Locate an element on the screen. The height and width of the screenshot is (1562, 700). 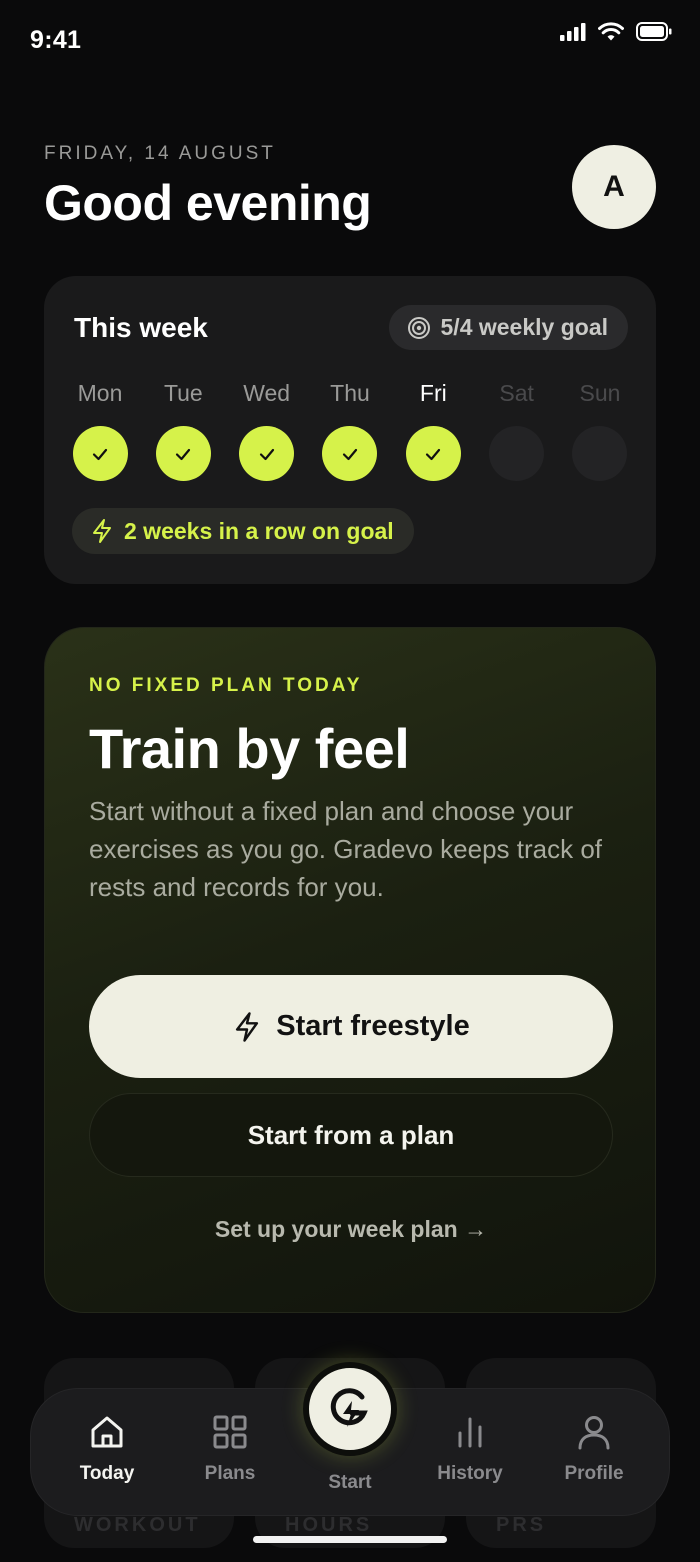
streak-badge: 2 weeks in a row on goal is located at coordinates (243, 531).